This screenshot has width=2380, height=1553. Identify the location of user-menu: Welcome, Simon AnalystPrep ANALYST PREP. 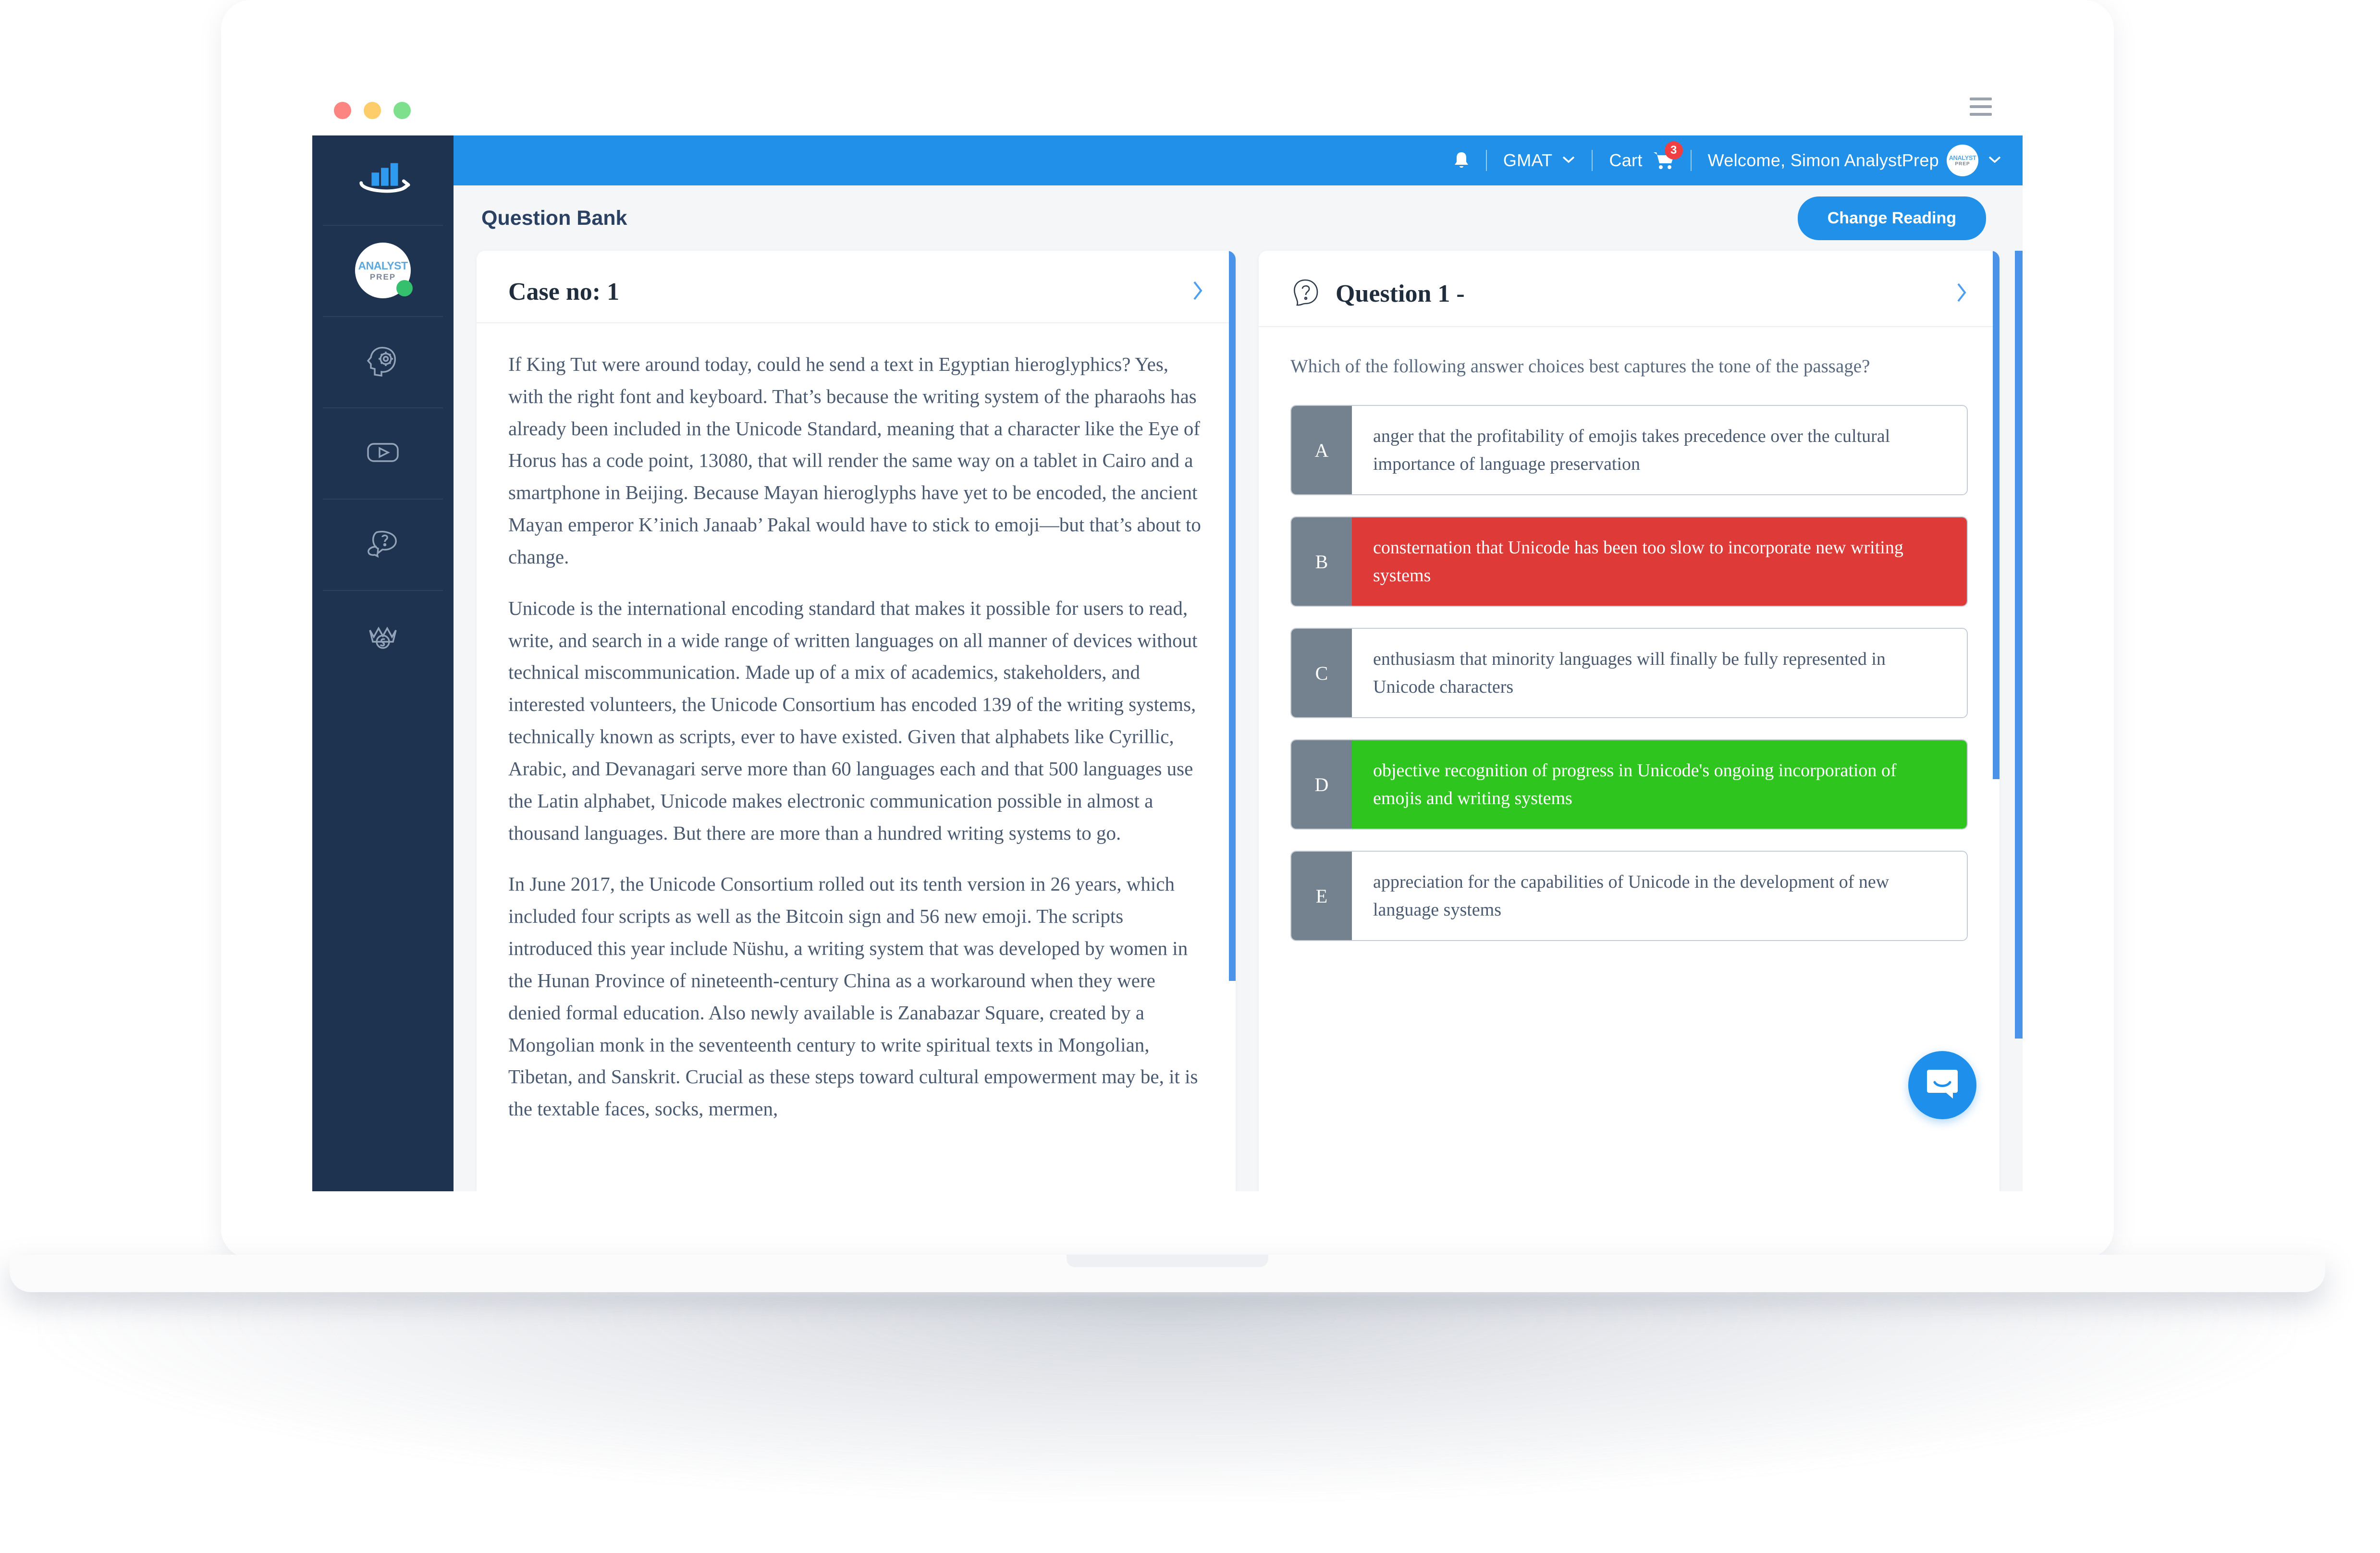
(1854, 160).